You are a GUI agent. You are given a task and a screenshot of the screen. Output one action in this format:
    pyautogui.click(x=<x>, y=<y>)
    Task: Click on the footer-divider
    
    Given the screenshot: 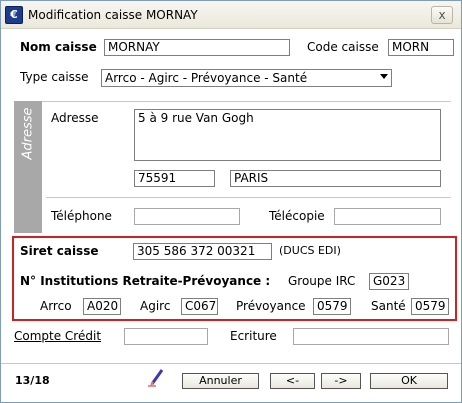 What is the action you would take?
    pyautogui.click(x=231, y=363)
    